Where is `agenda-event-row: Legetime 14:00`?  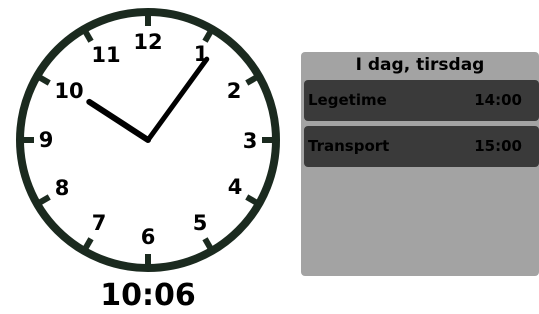
agenda-event-row: Legetime 14:00 is located at coordinates (421, 100).